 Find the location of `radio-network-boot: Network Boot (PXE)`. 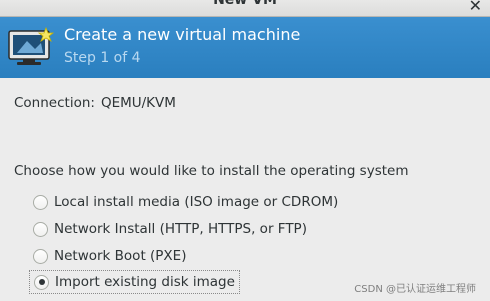

radio-network-boot: Network Boot (PXE) is located at coordinates (107, 256).